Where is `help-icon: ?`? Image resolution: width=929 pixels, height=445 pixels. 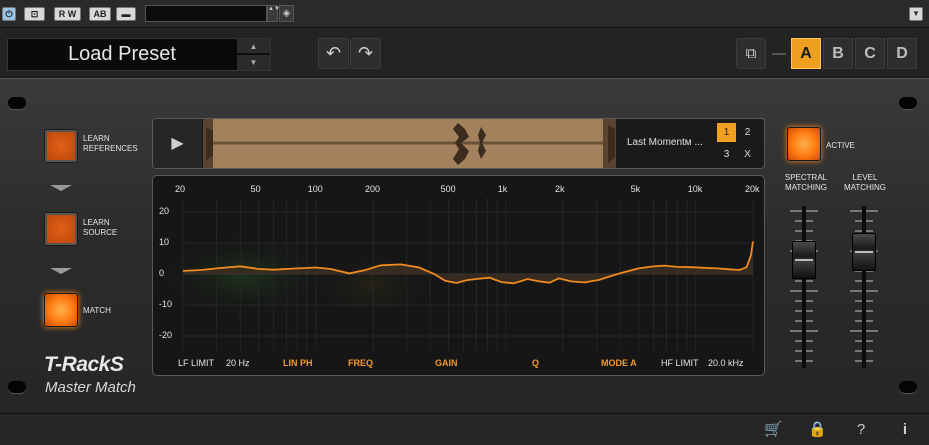
help-icon: ? is located at coordinates (861, 430).